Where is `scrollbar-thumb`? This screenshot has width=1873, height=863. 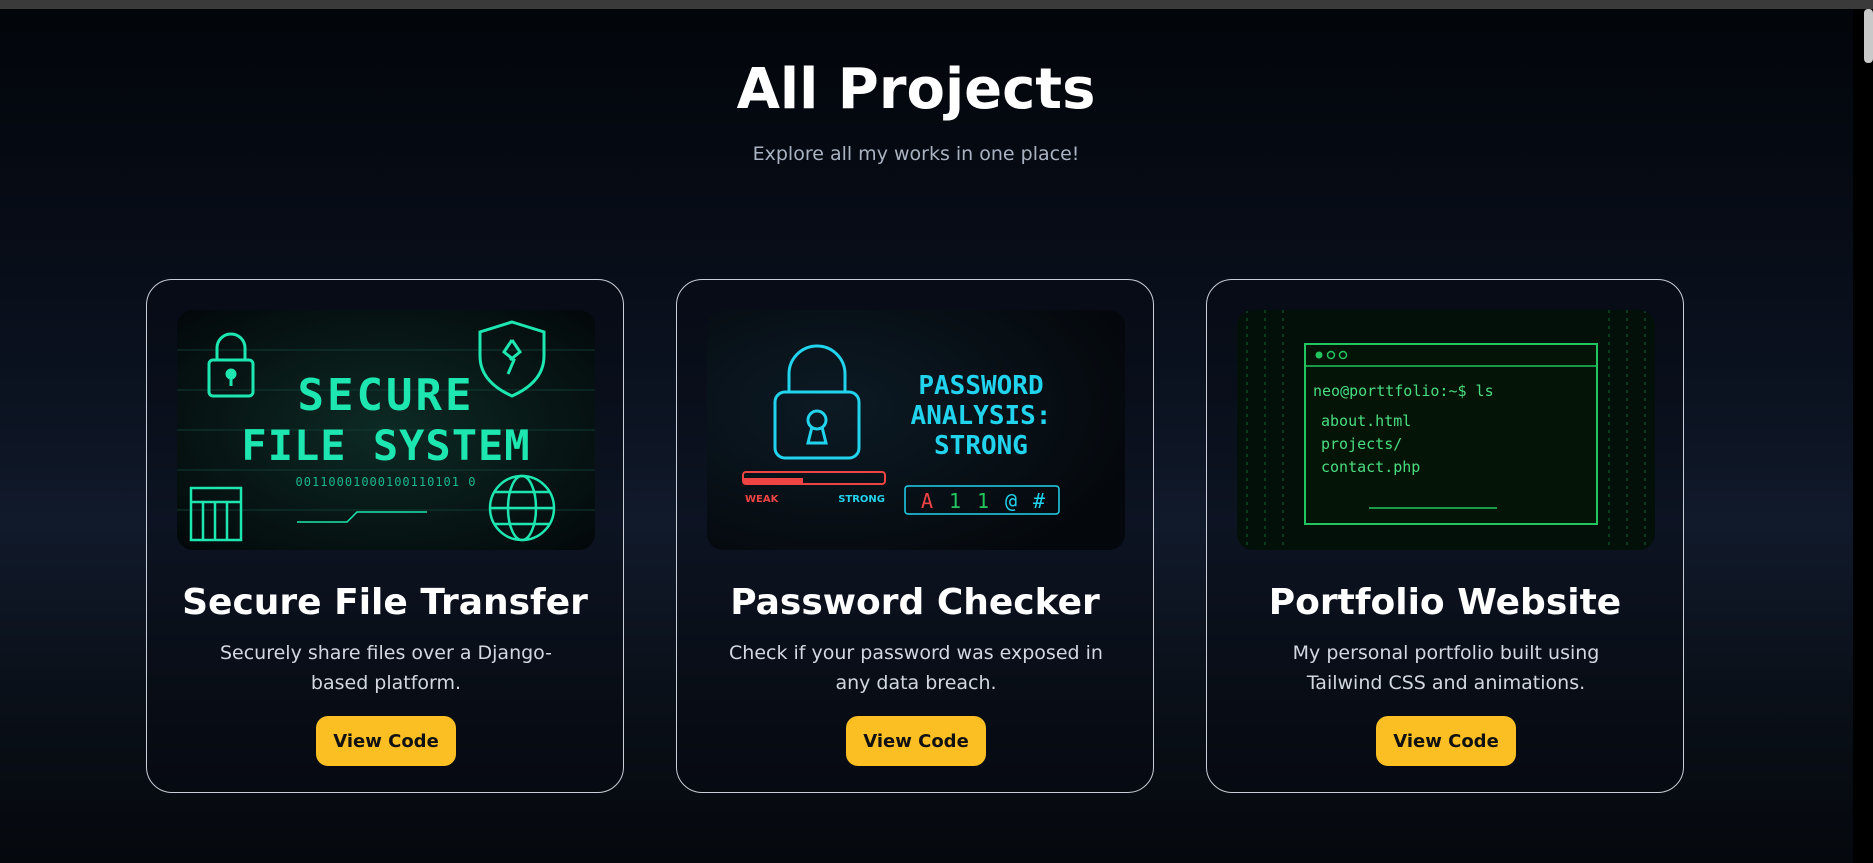
scrollbar-thumb is located at coordinates (1868, 36).